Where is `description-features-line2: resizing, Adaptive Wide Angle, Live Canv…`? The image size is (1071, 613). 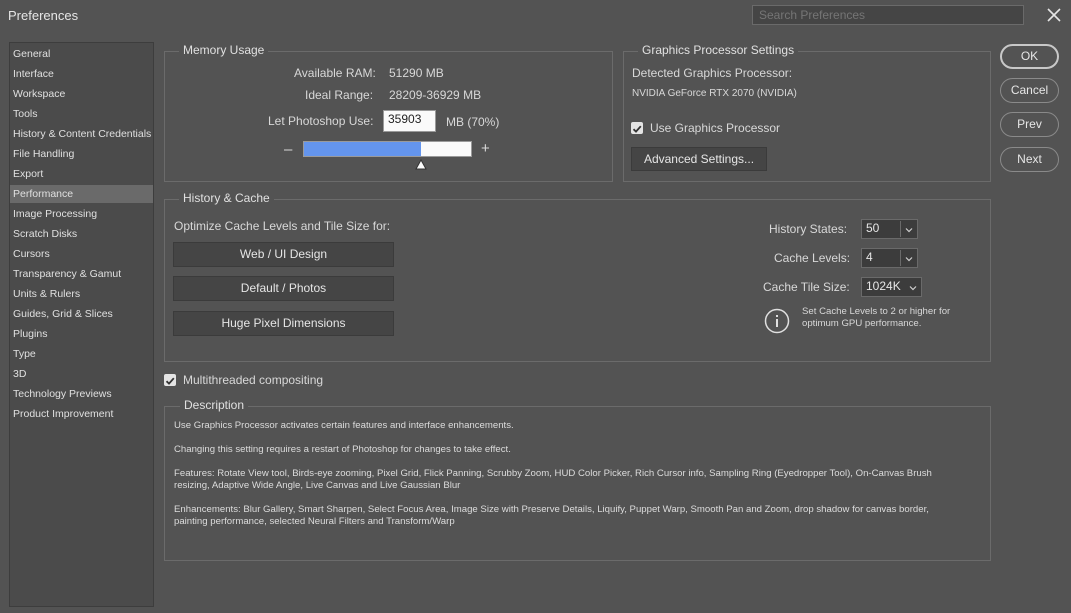 description-features-line2: resizing, Adaptive Wide Angle, Live Canv… is located at coordinates (317, 485).